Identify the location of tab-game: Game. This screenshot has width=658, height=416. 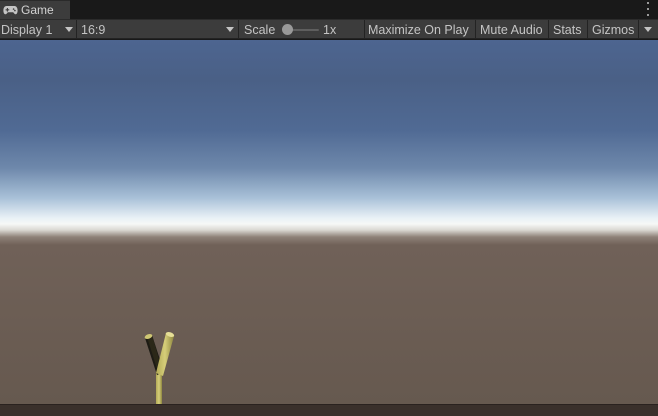
(35, 9).